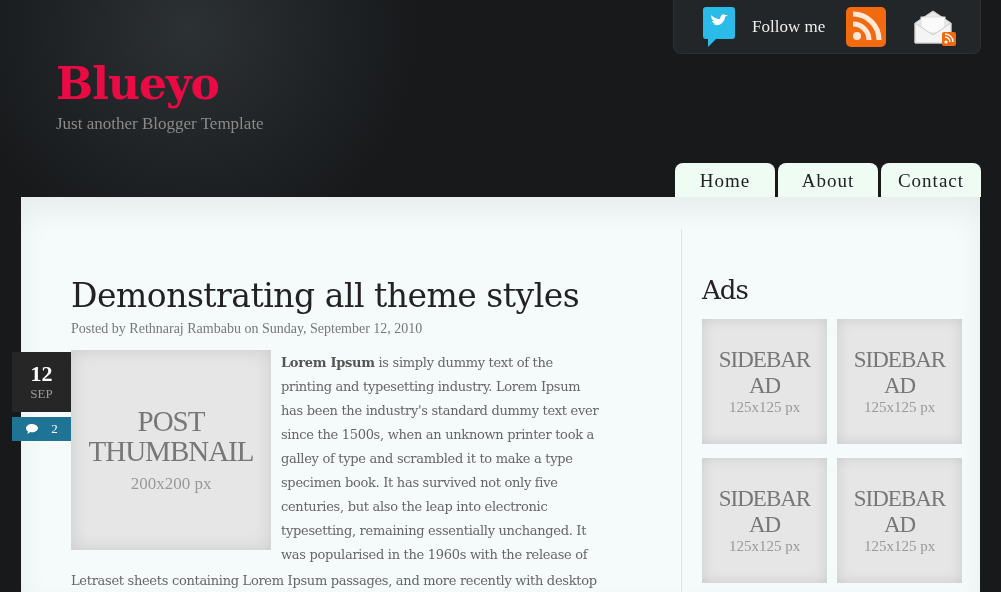  What do you see at coordinates (440, 459) in the screenshot?
I see `post-body: Lorem Ipsum is simply dummy text of the printing and typesetting industry. Lorem Ipsum has been the industry's standard dummy text ever since the 1500s, when an unknown printer took a galley of type and scrambled it to make a type specimen book. It has survived not only five centuries, but also the leap into electronic typesetting, remaining essentially unchanged. It was popularised in the 1960s with the release of` at bounding box center [440, 459].